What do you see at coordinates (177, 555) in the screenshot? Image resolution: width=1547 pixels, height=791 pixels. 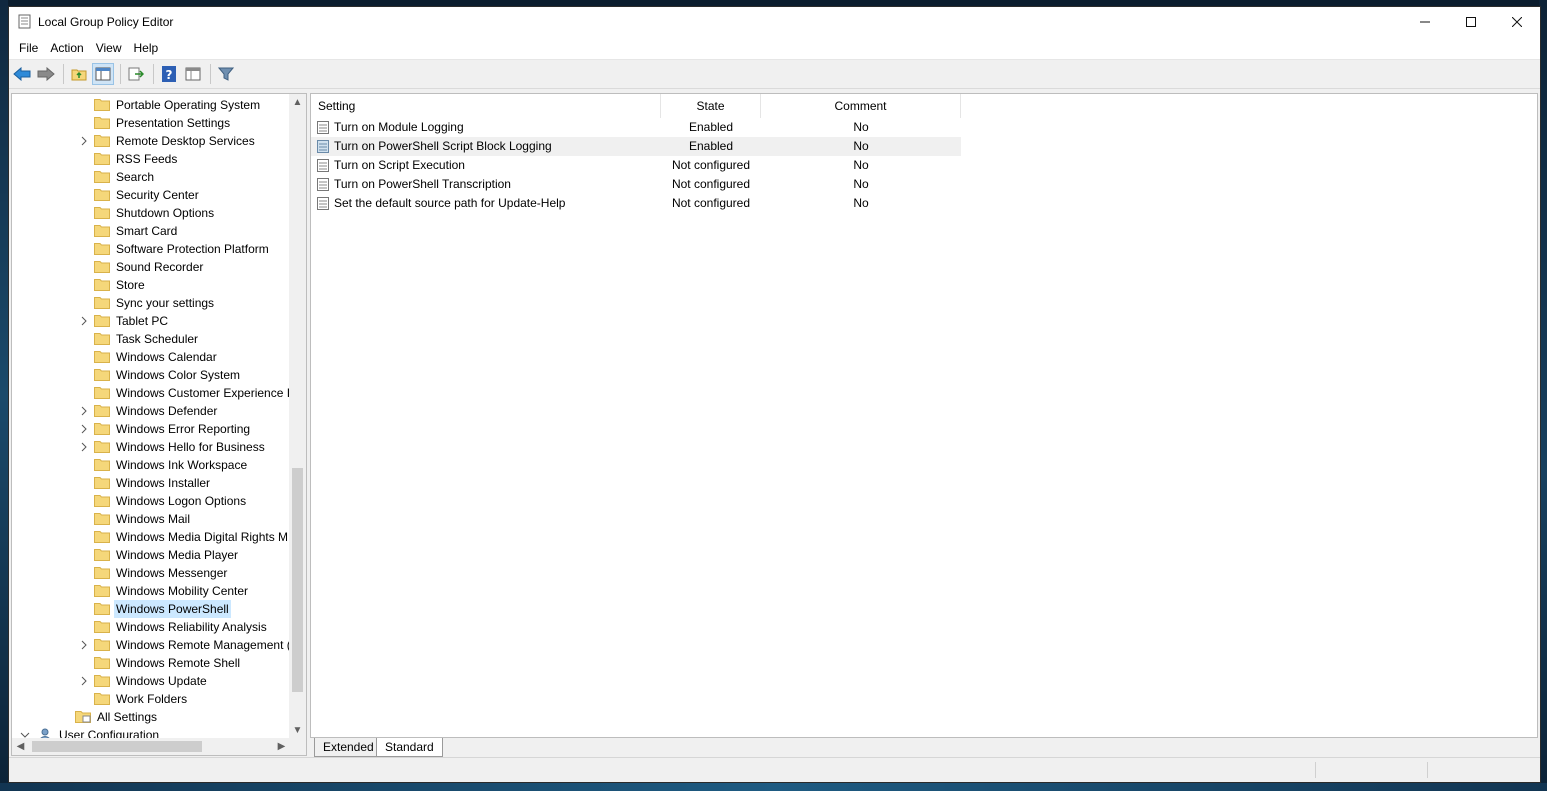 I see `tree-item-label: Windows Media Player` at bounding box center [177, 555].